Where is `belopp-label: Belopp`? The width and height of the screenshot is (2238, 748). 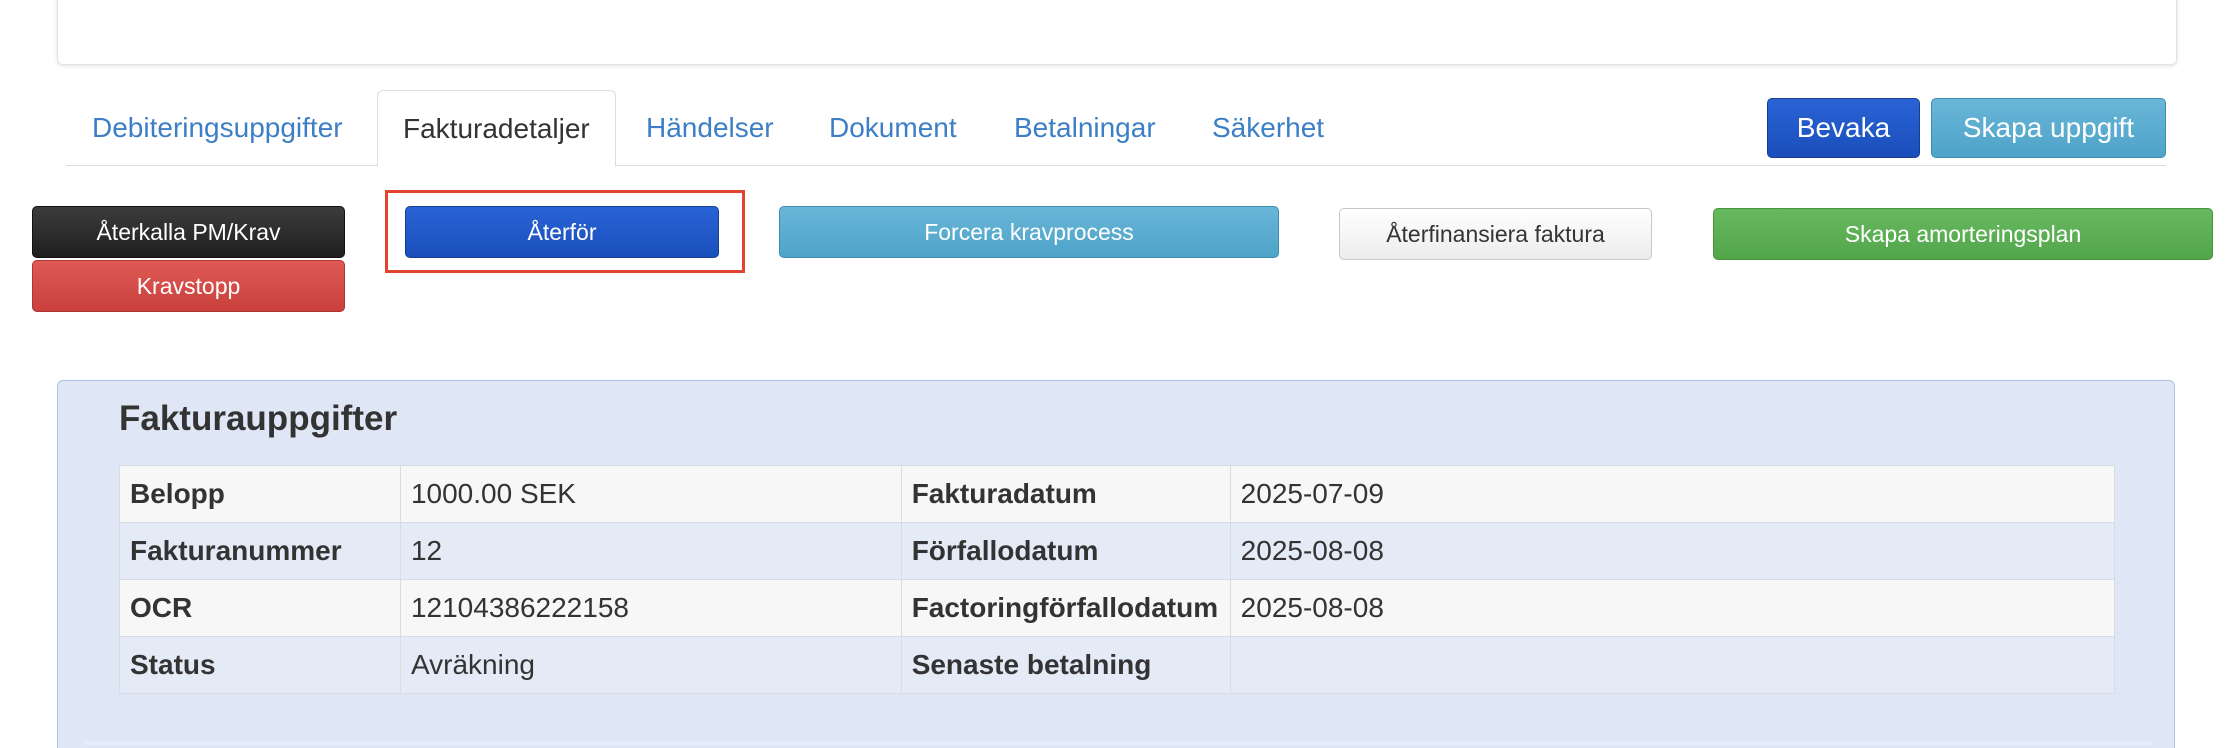 belopp-label: Belopp is located at coordinates (260, 494).